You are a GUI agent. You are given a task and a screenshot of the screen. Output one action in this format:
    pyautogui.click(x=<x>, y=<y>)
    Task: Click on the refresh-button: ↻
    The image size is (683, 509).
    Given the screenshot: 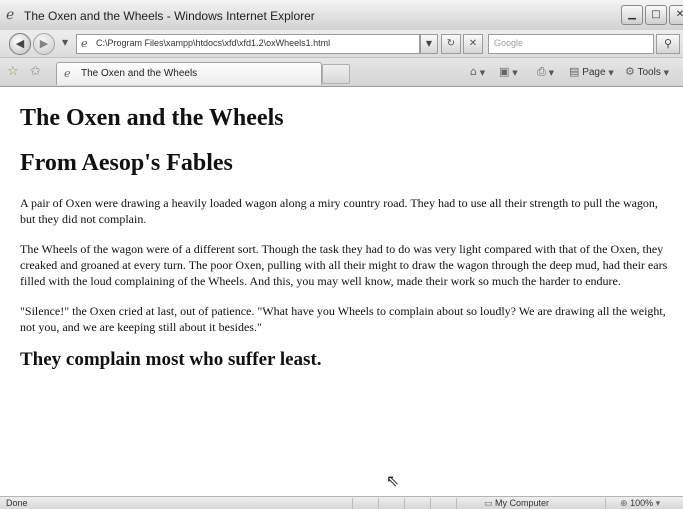 What is the action you would take?
    pyautogui.click(x=451, y=44)
    